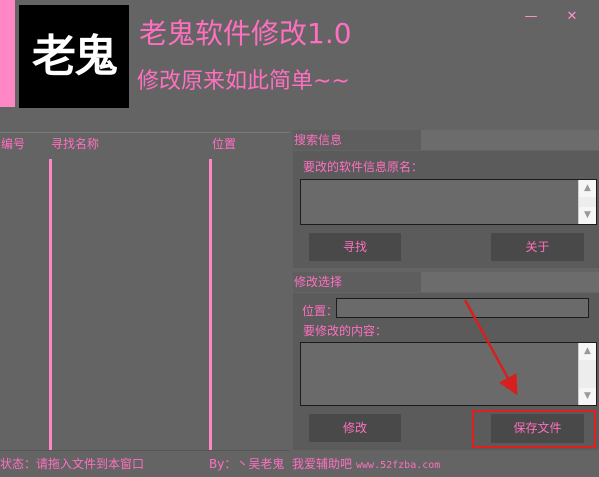 Image resolution: width=599 pixels, height=477 pixels. Describe the element at coordinates (363, 167) in the screenshot. I see `original-name-label: 要改的软件信息原名：` at that location.